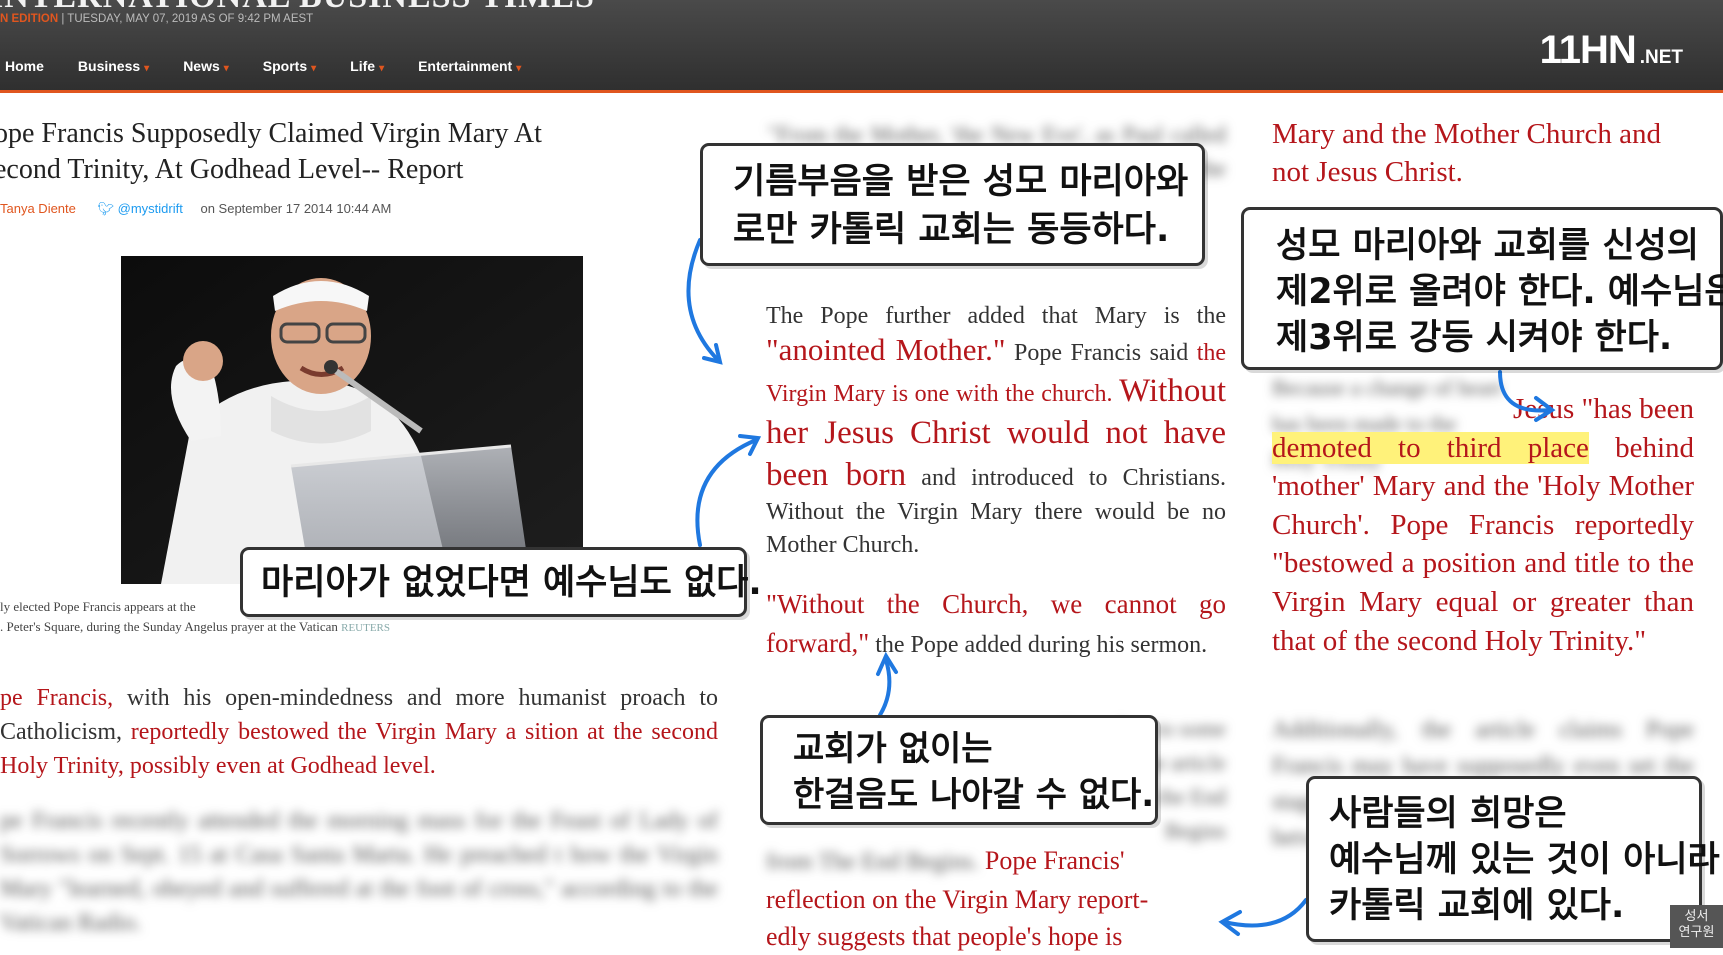 Image resolution: width=1723 pixels, height=955 pixels. What do you see at coordinates (1474, 338) in the screenshot?
I see `callout-2-line-3: 제3위로 강등 시켜야 한다.` at bounding box center [1474, 338].